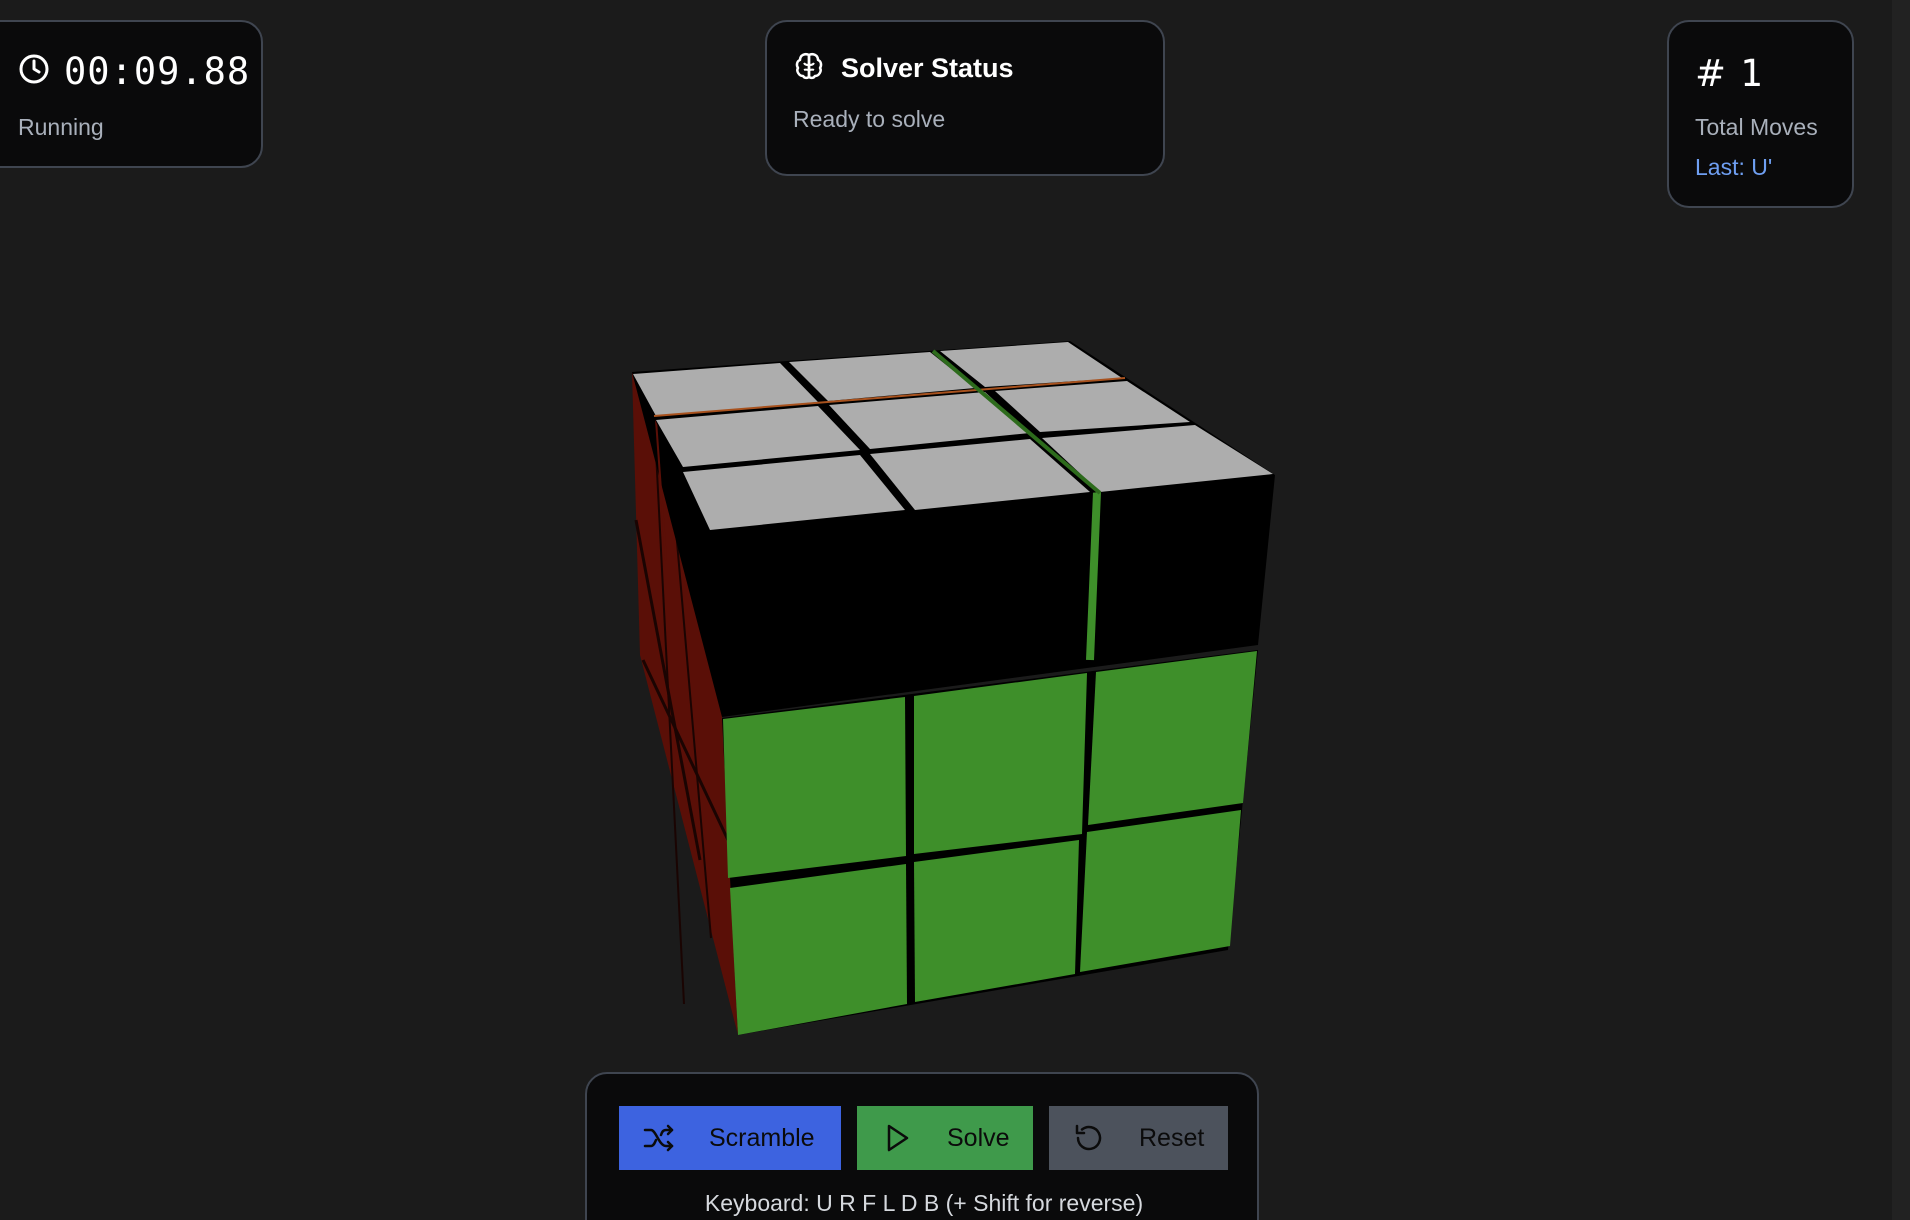 The image size is (1910, 1220). Describe the element at coordinates (945, 1138) in the screenshot. I see `solve-button: Solve` at that location.